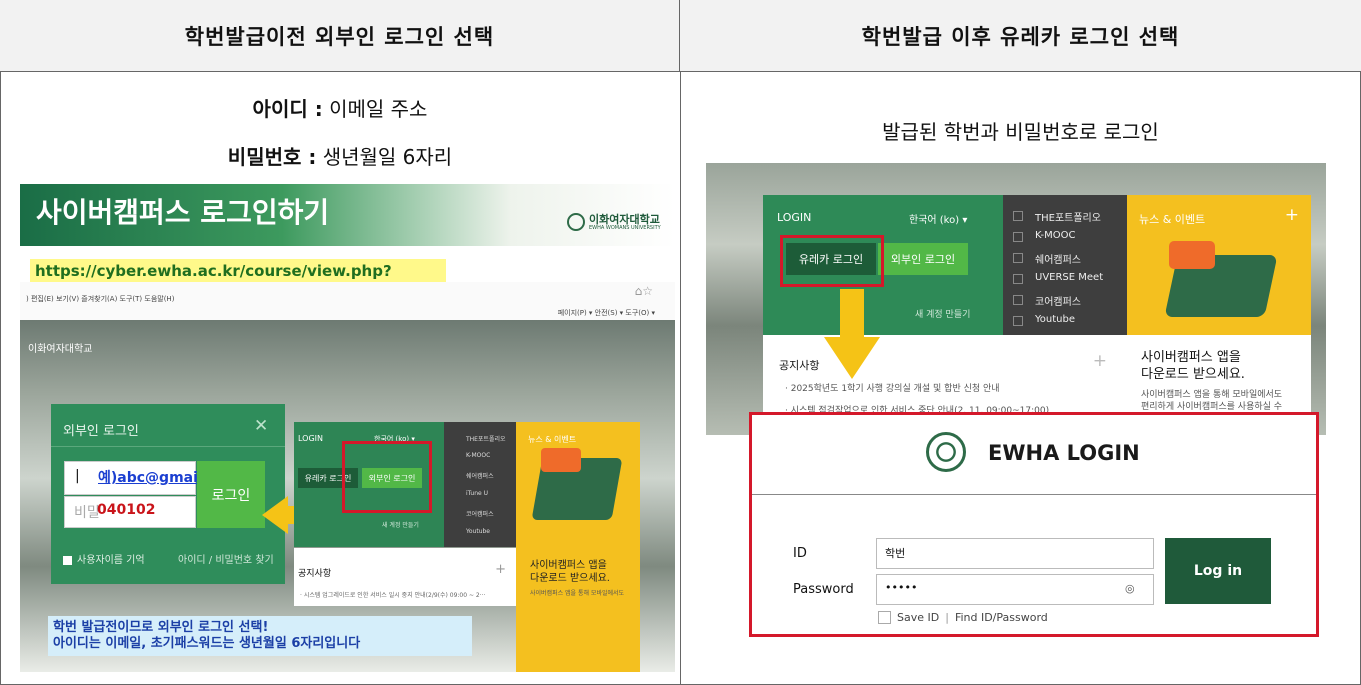 The width and height of the screenshot is (1361, 685). What do you see at coordinates (1064, 453) in the screenshot?
I see `ewha-login-title: EWHA LOGIN` at bounding box center [1064, 453].